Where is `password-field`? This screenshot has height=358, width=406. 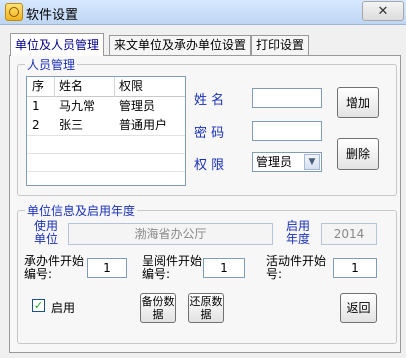 password-field is located at coordinates (287, 131).